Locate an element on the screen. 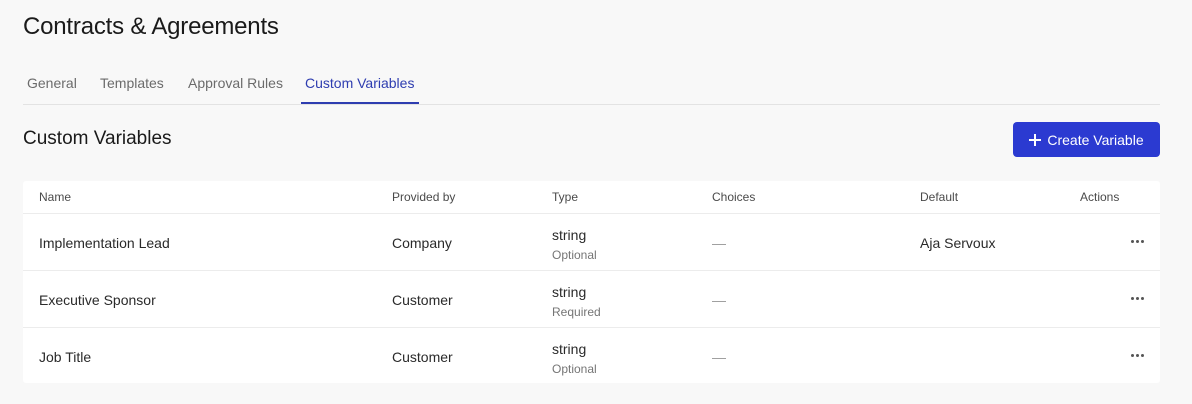 This screenshot has width=1192, height=404. table-row: Job Title Customer string Optional — is located at coordinates (591, 356).